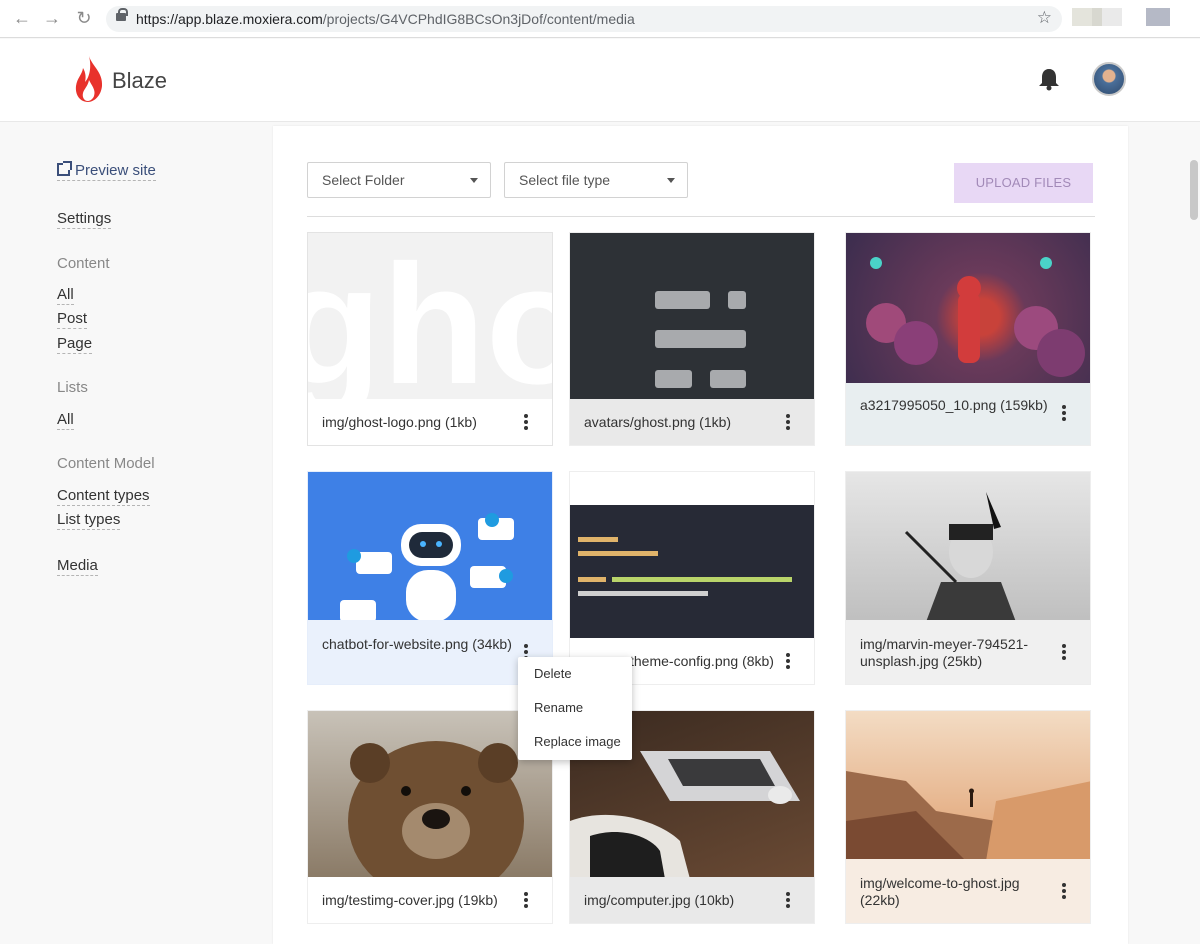  I want to click on lock-icon, so click(122, 14).